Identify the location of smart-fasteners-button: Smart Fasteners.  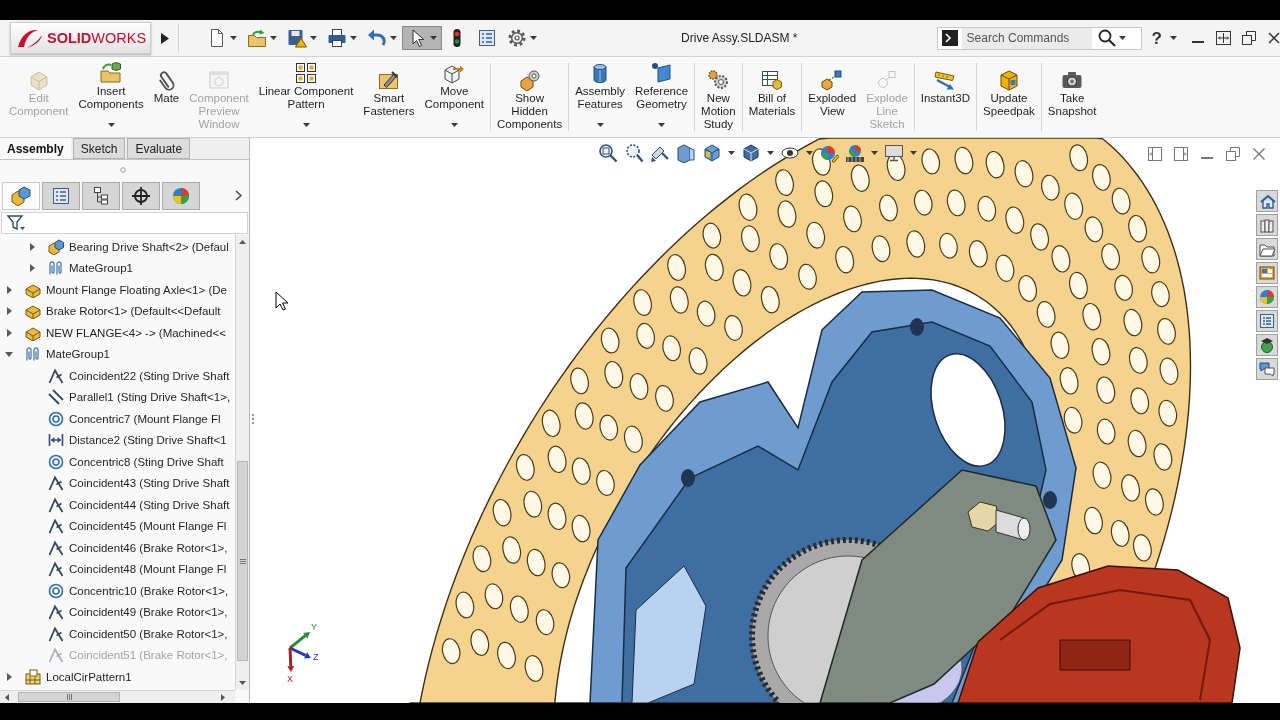
(389, 97).